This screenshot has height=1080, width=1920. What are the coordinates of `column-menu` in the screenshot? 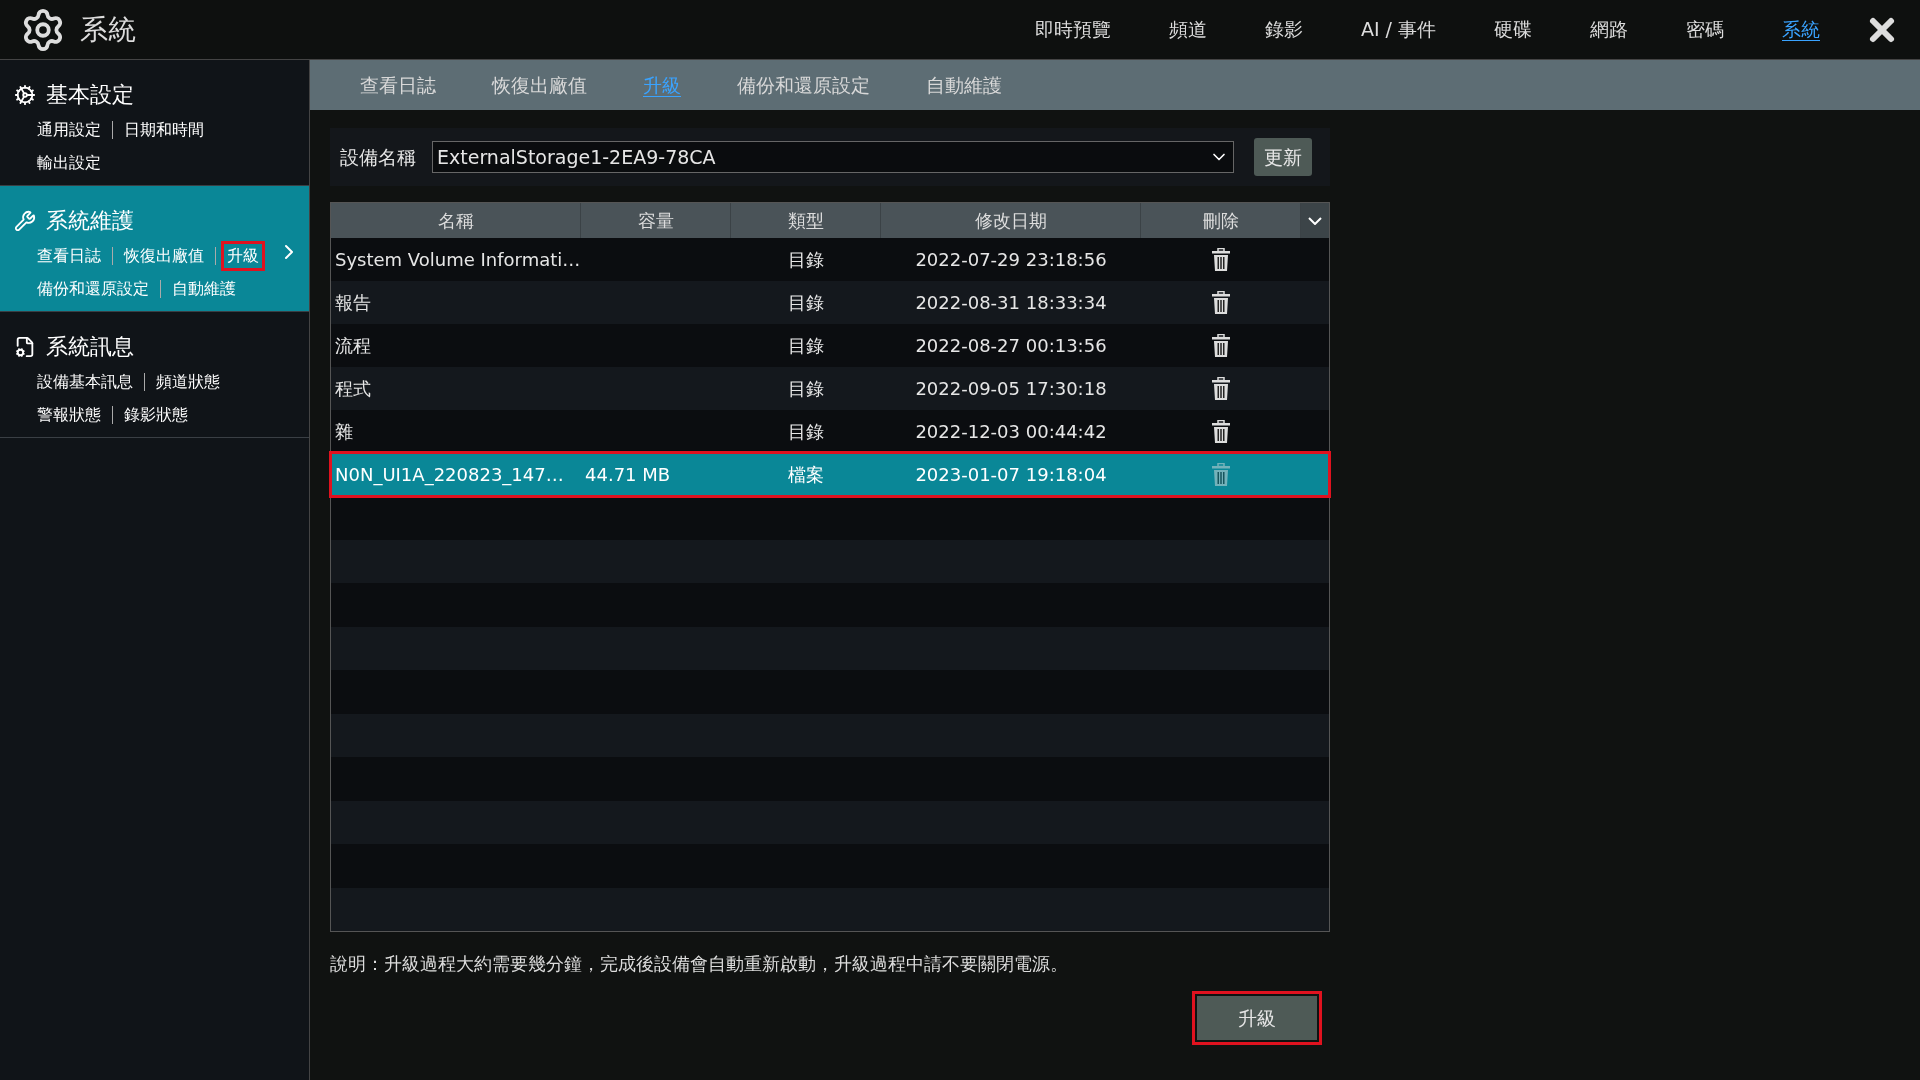 It's located at (1315, 220).